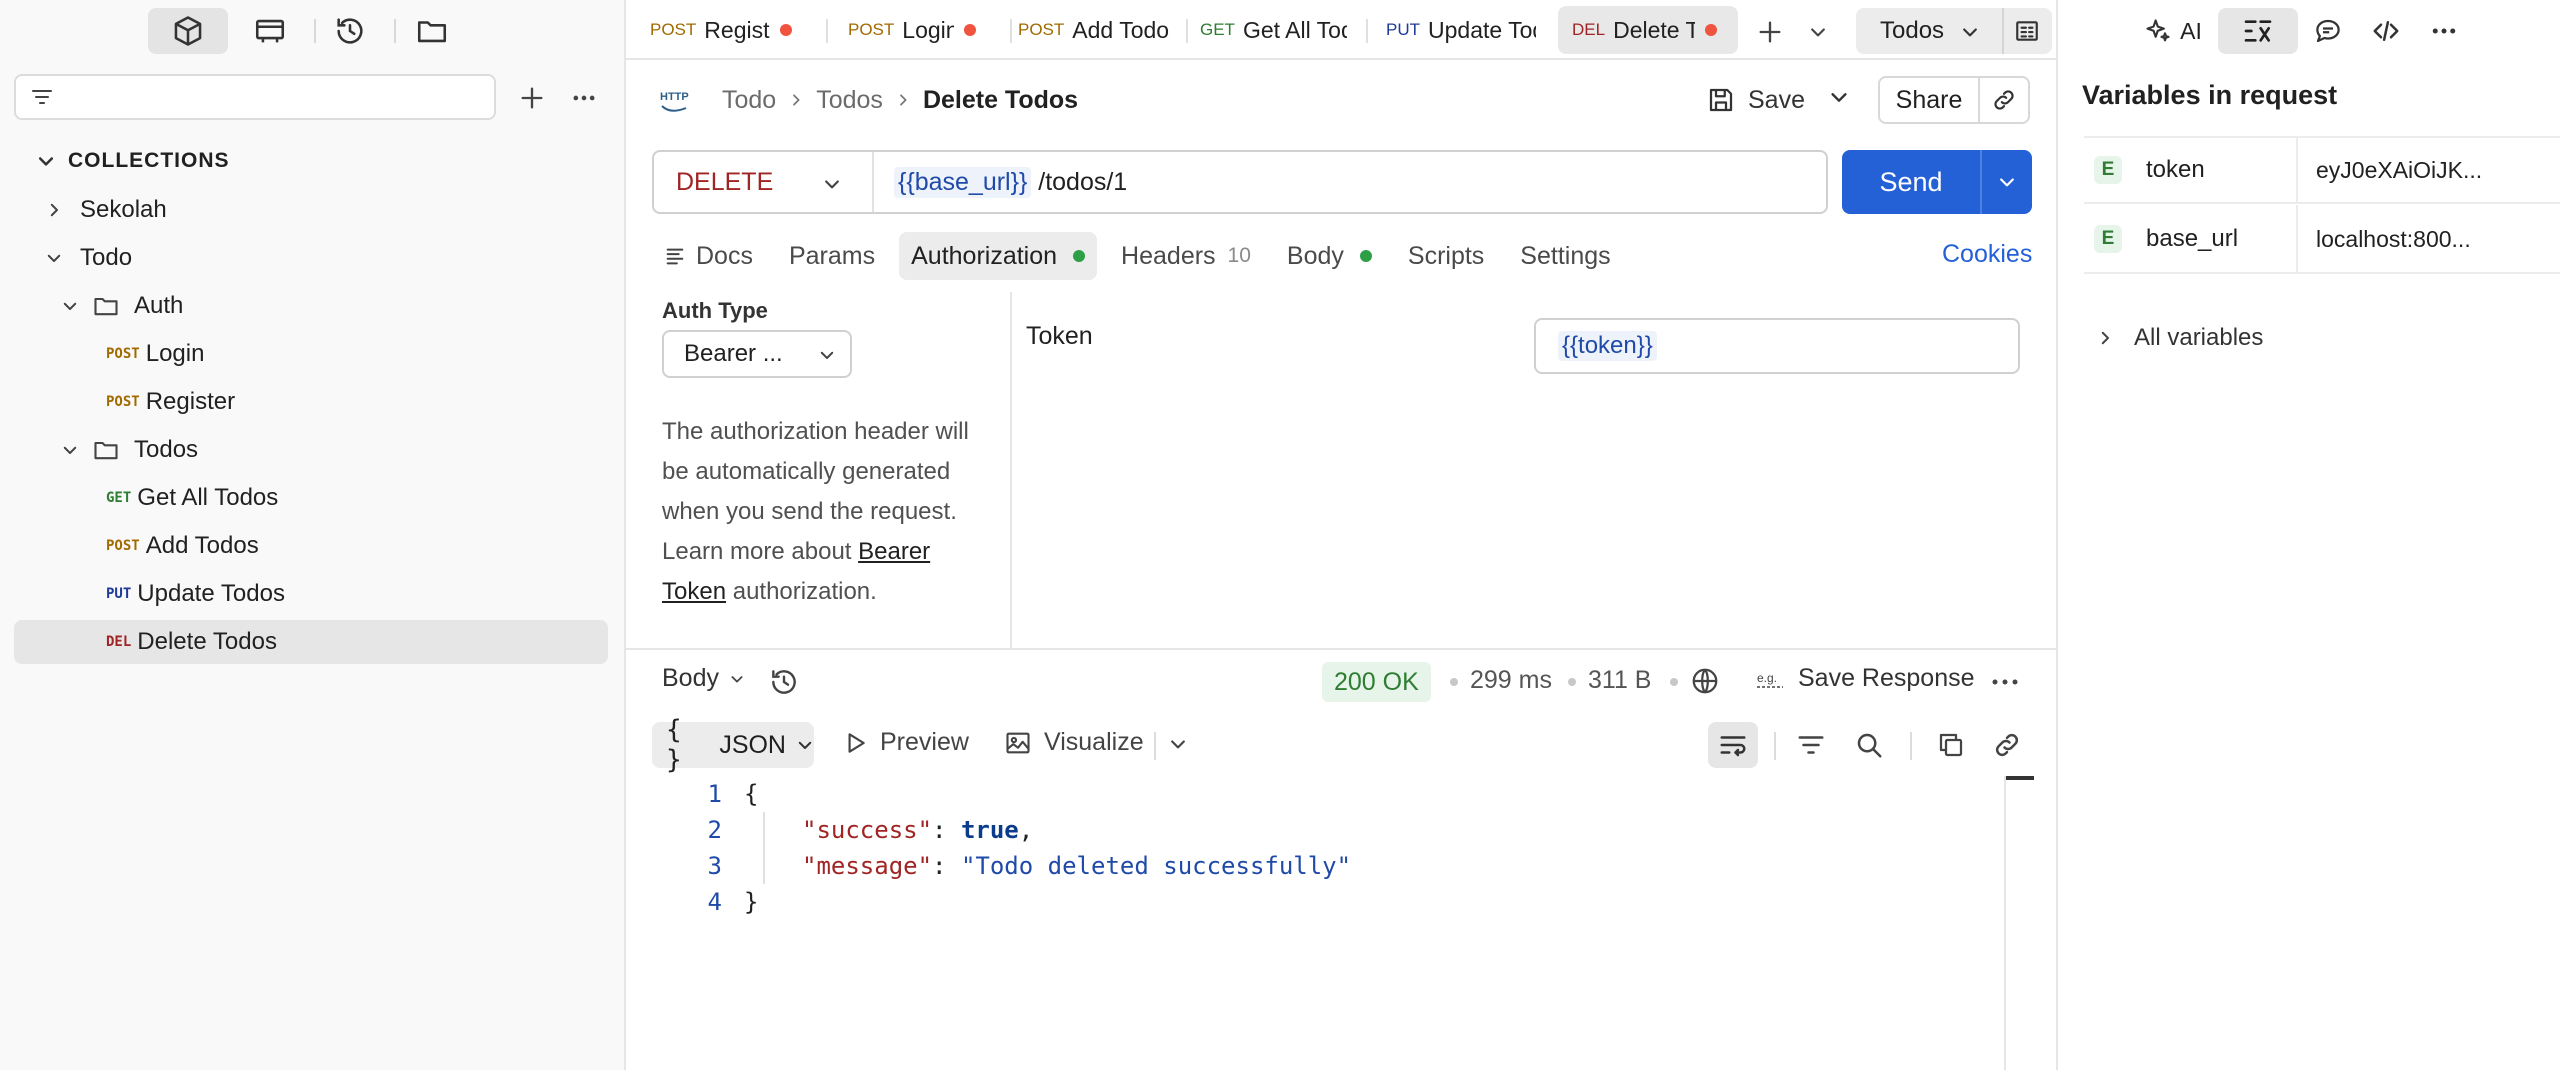  I want to click on copy-link-button, so click(2004, 100).